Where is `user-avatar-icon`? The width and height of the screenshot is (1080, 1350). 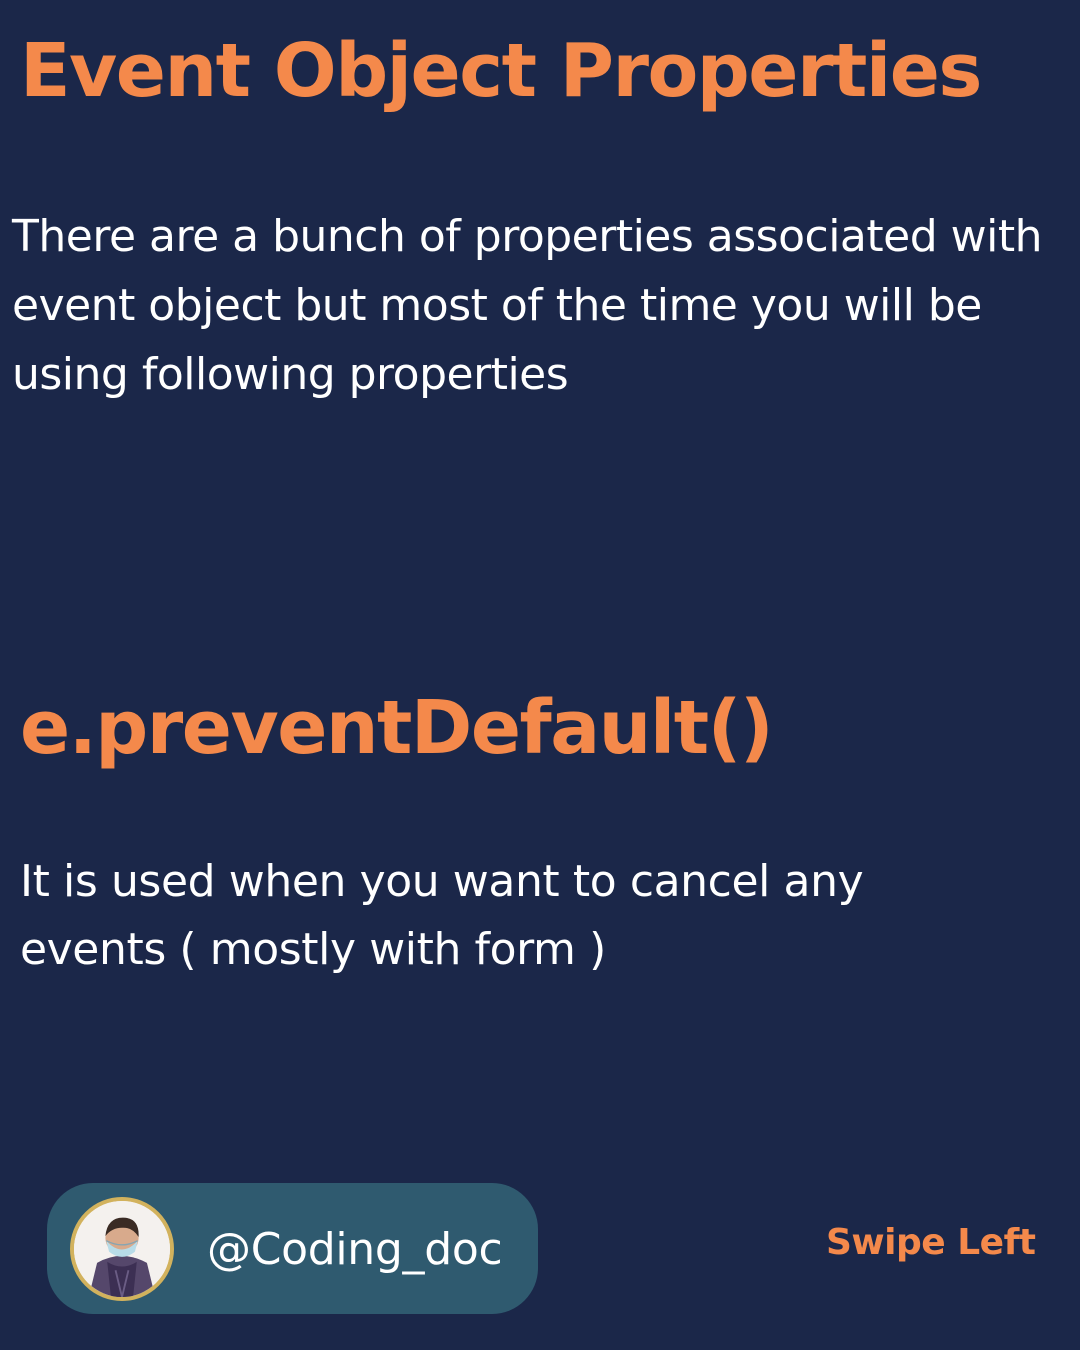 user-avatar-icon is located at coordinates (122, 1249).